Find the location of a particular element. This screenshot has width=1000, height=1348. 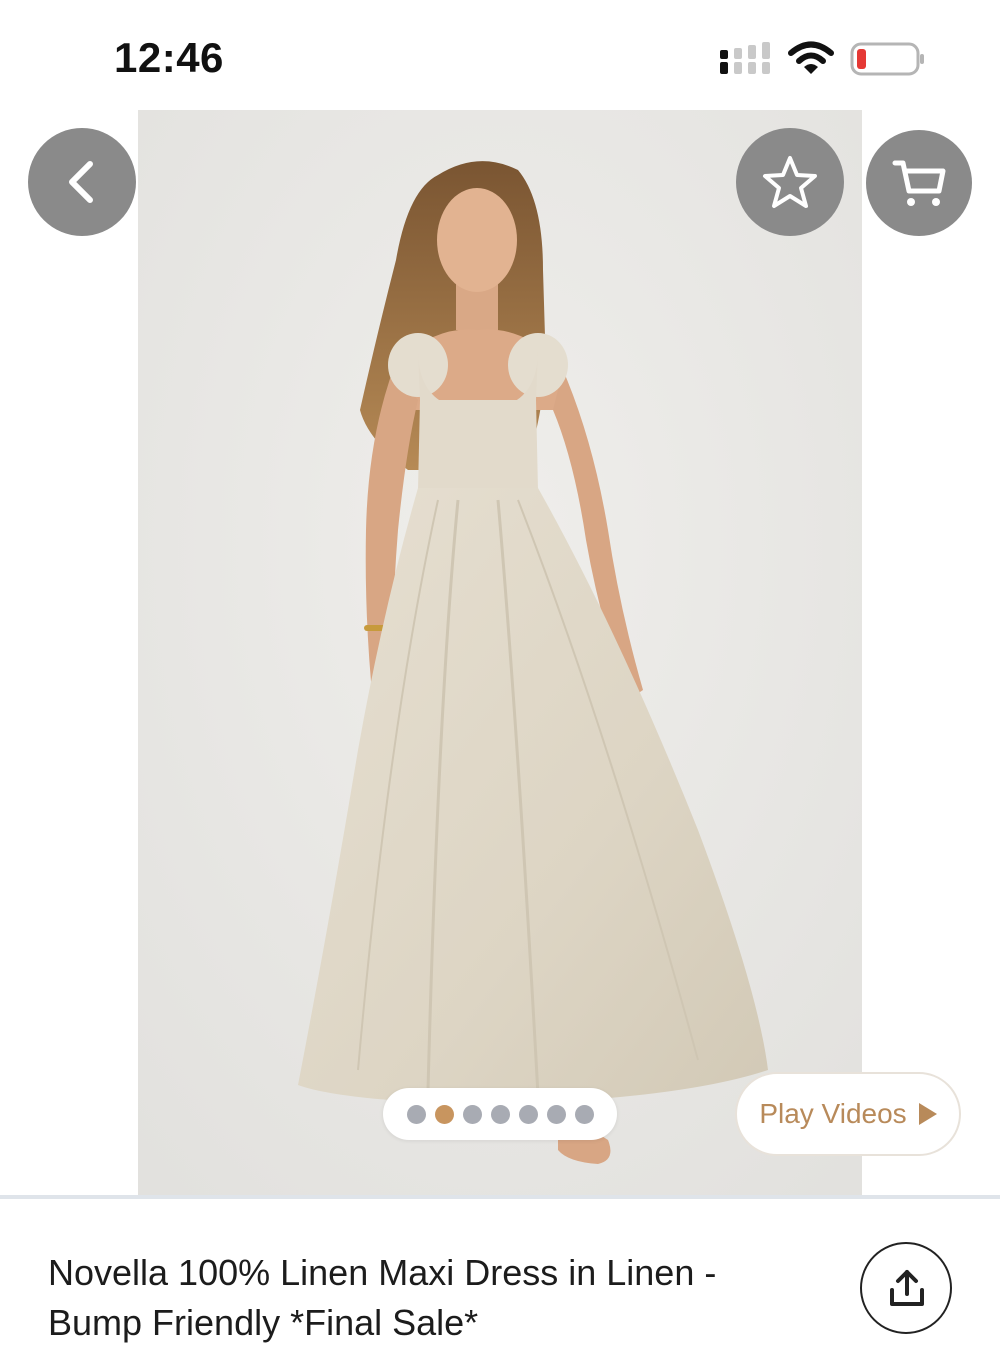

section-divider is located at coordinates (500, 1197).